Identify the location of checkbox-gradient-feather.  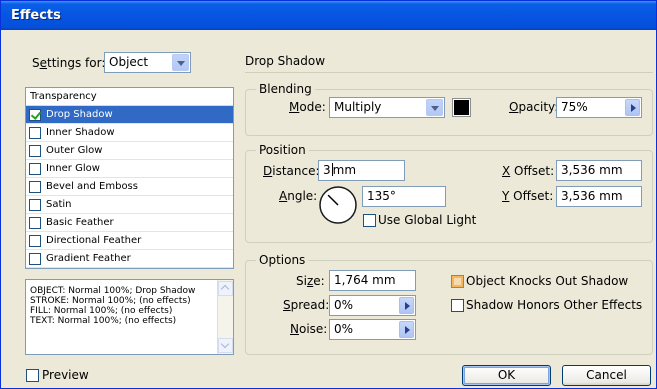
(35, 259).